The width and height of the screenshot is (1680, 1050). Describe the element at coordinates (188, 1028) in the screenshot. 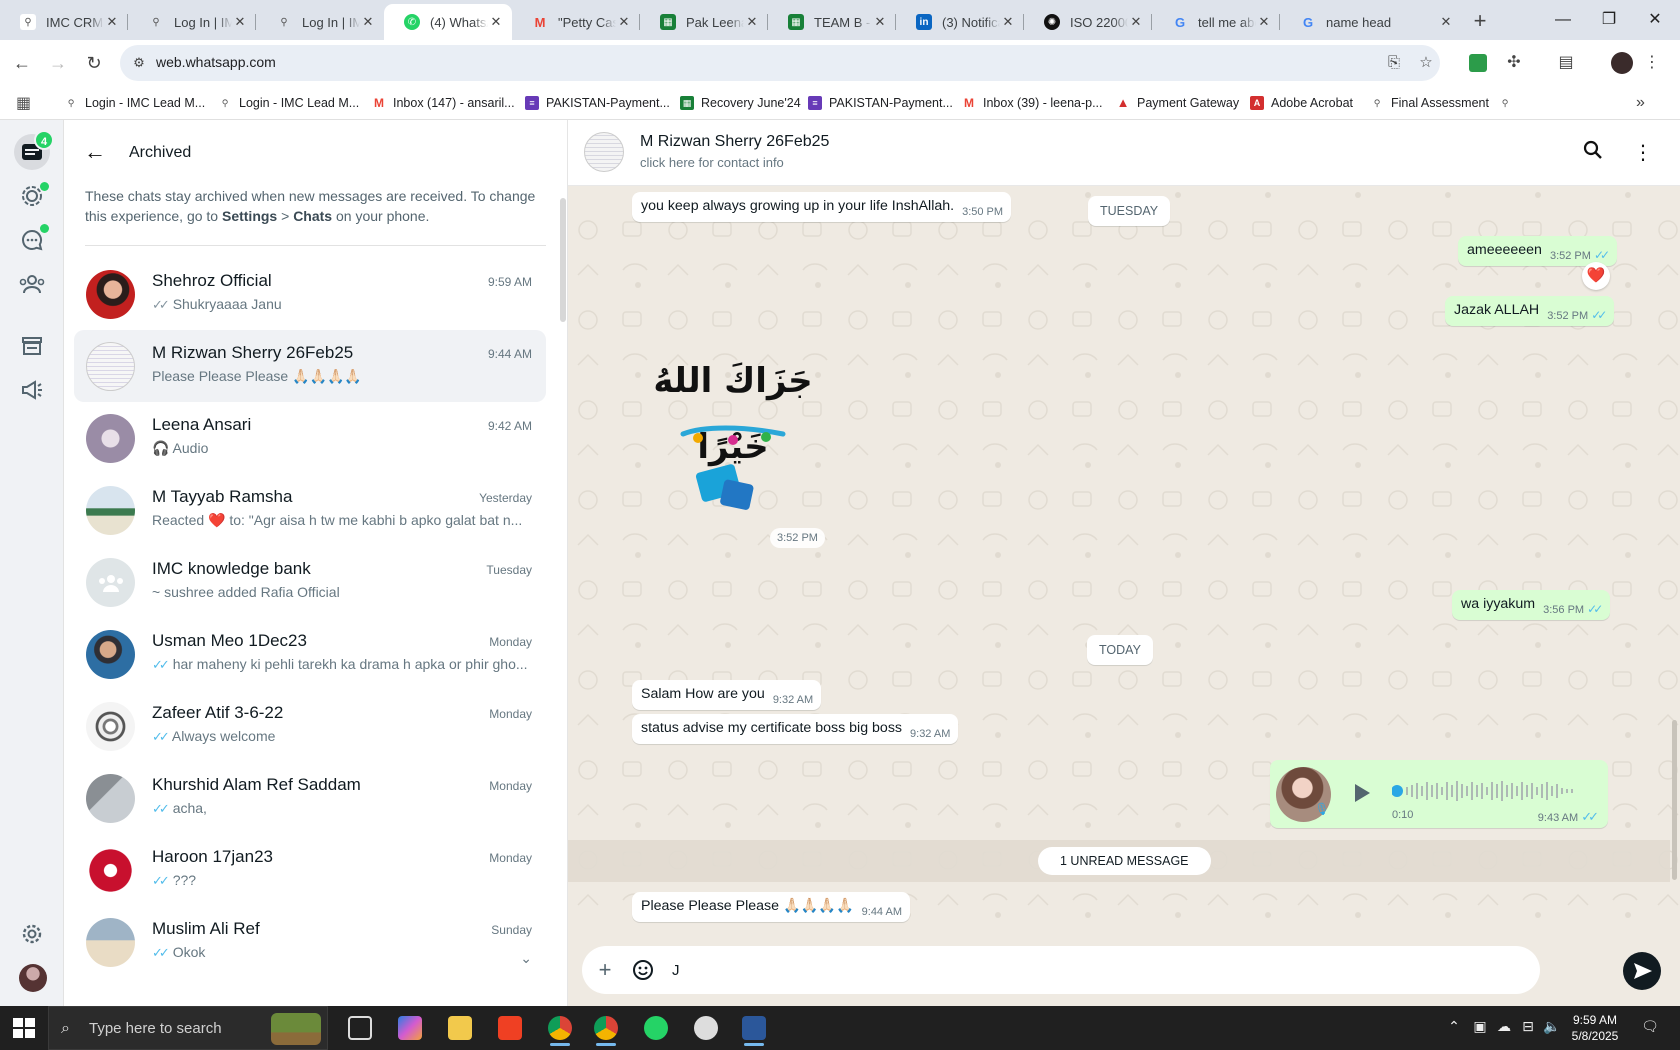

I see `taskbar-search-box: ⌕ Type here to search` at that location.